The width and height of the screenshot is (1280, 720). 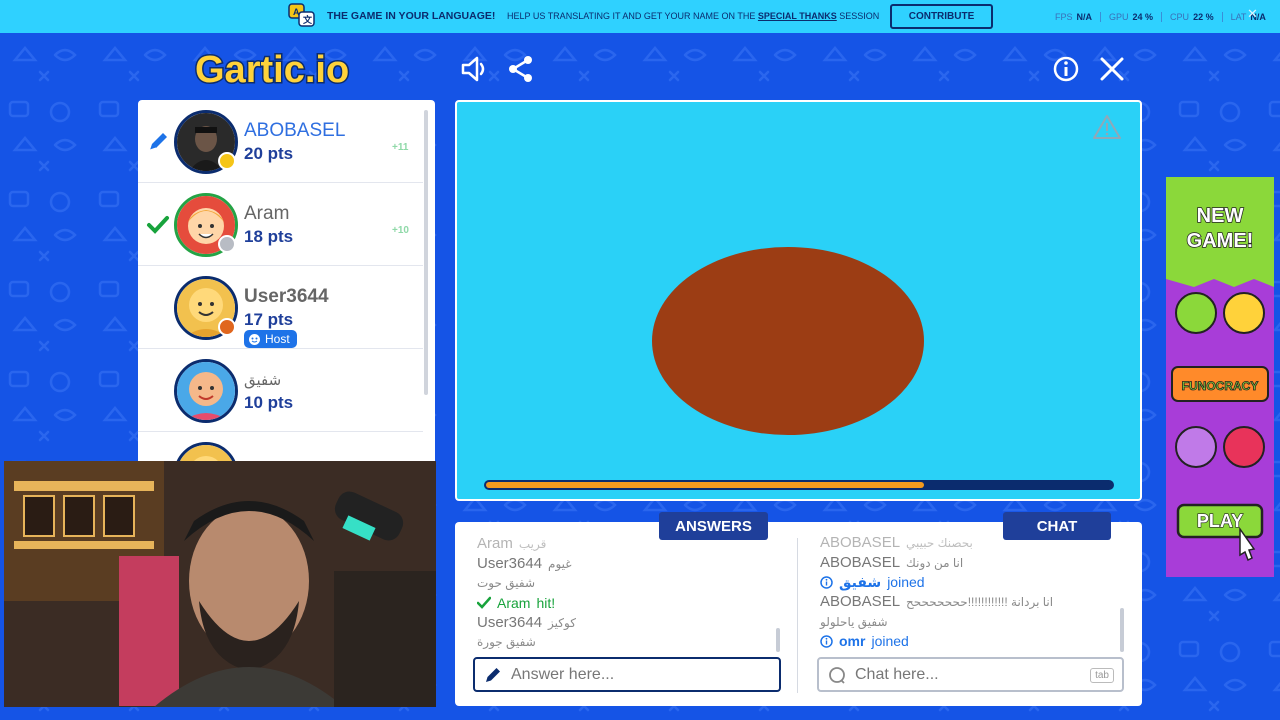 I want to click on svg-text: FUNOCRACY, so click(x=1220, y=386).